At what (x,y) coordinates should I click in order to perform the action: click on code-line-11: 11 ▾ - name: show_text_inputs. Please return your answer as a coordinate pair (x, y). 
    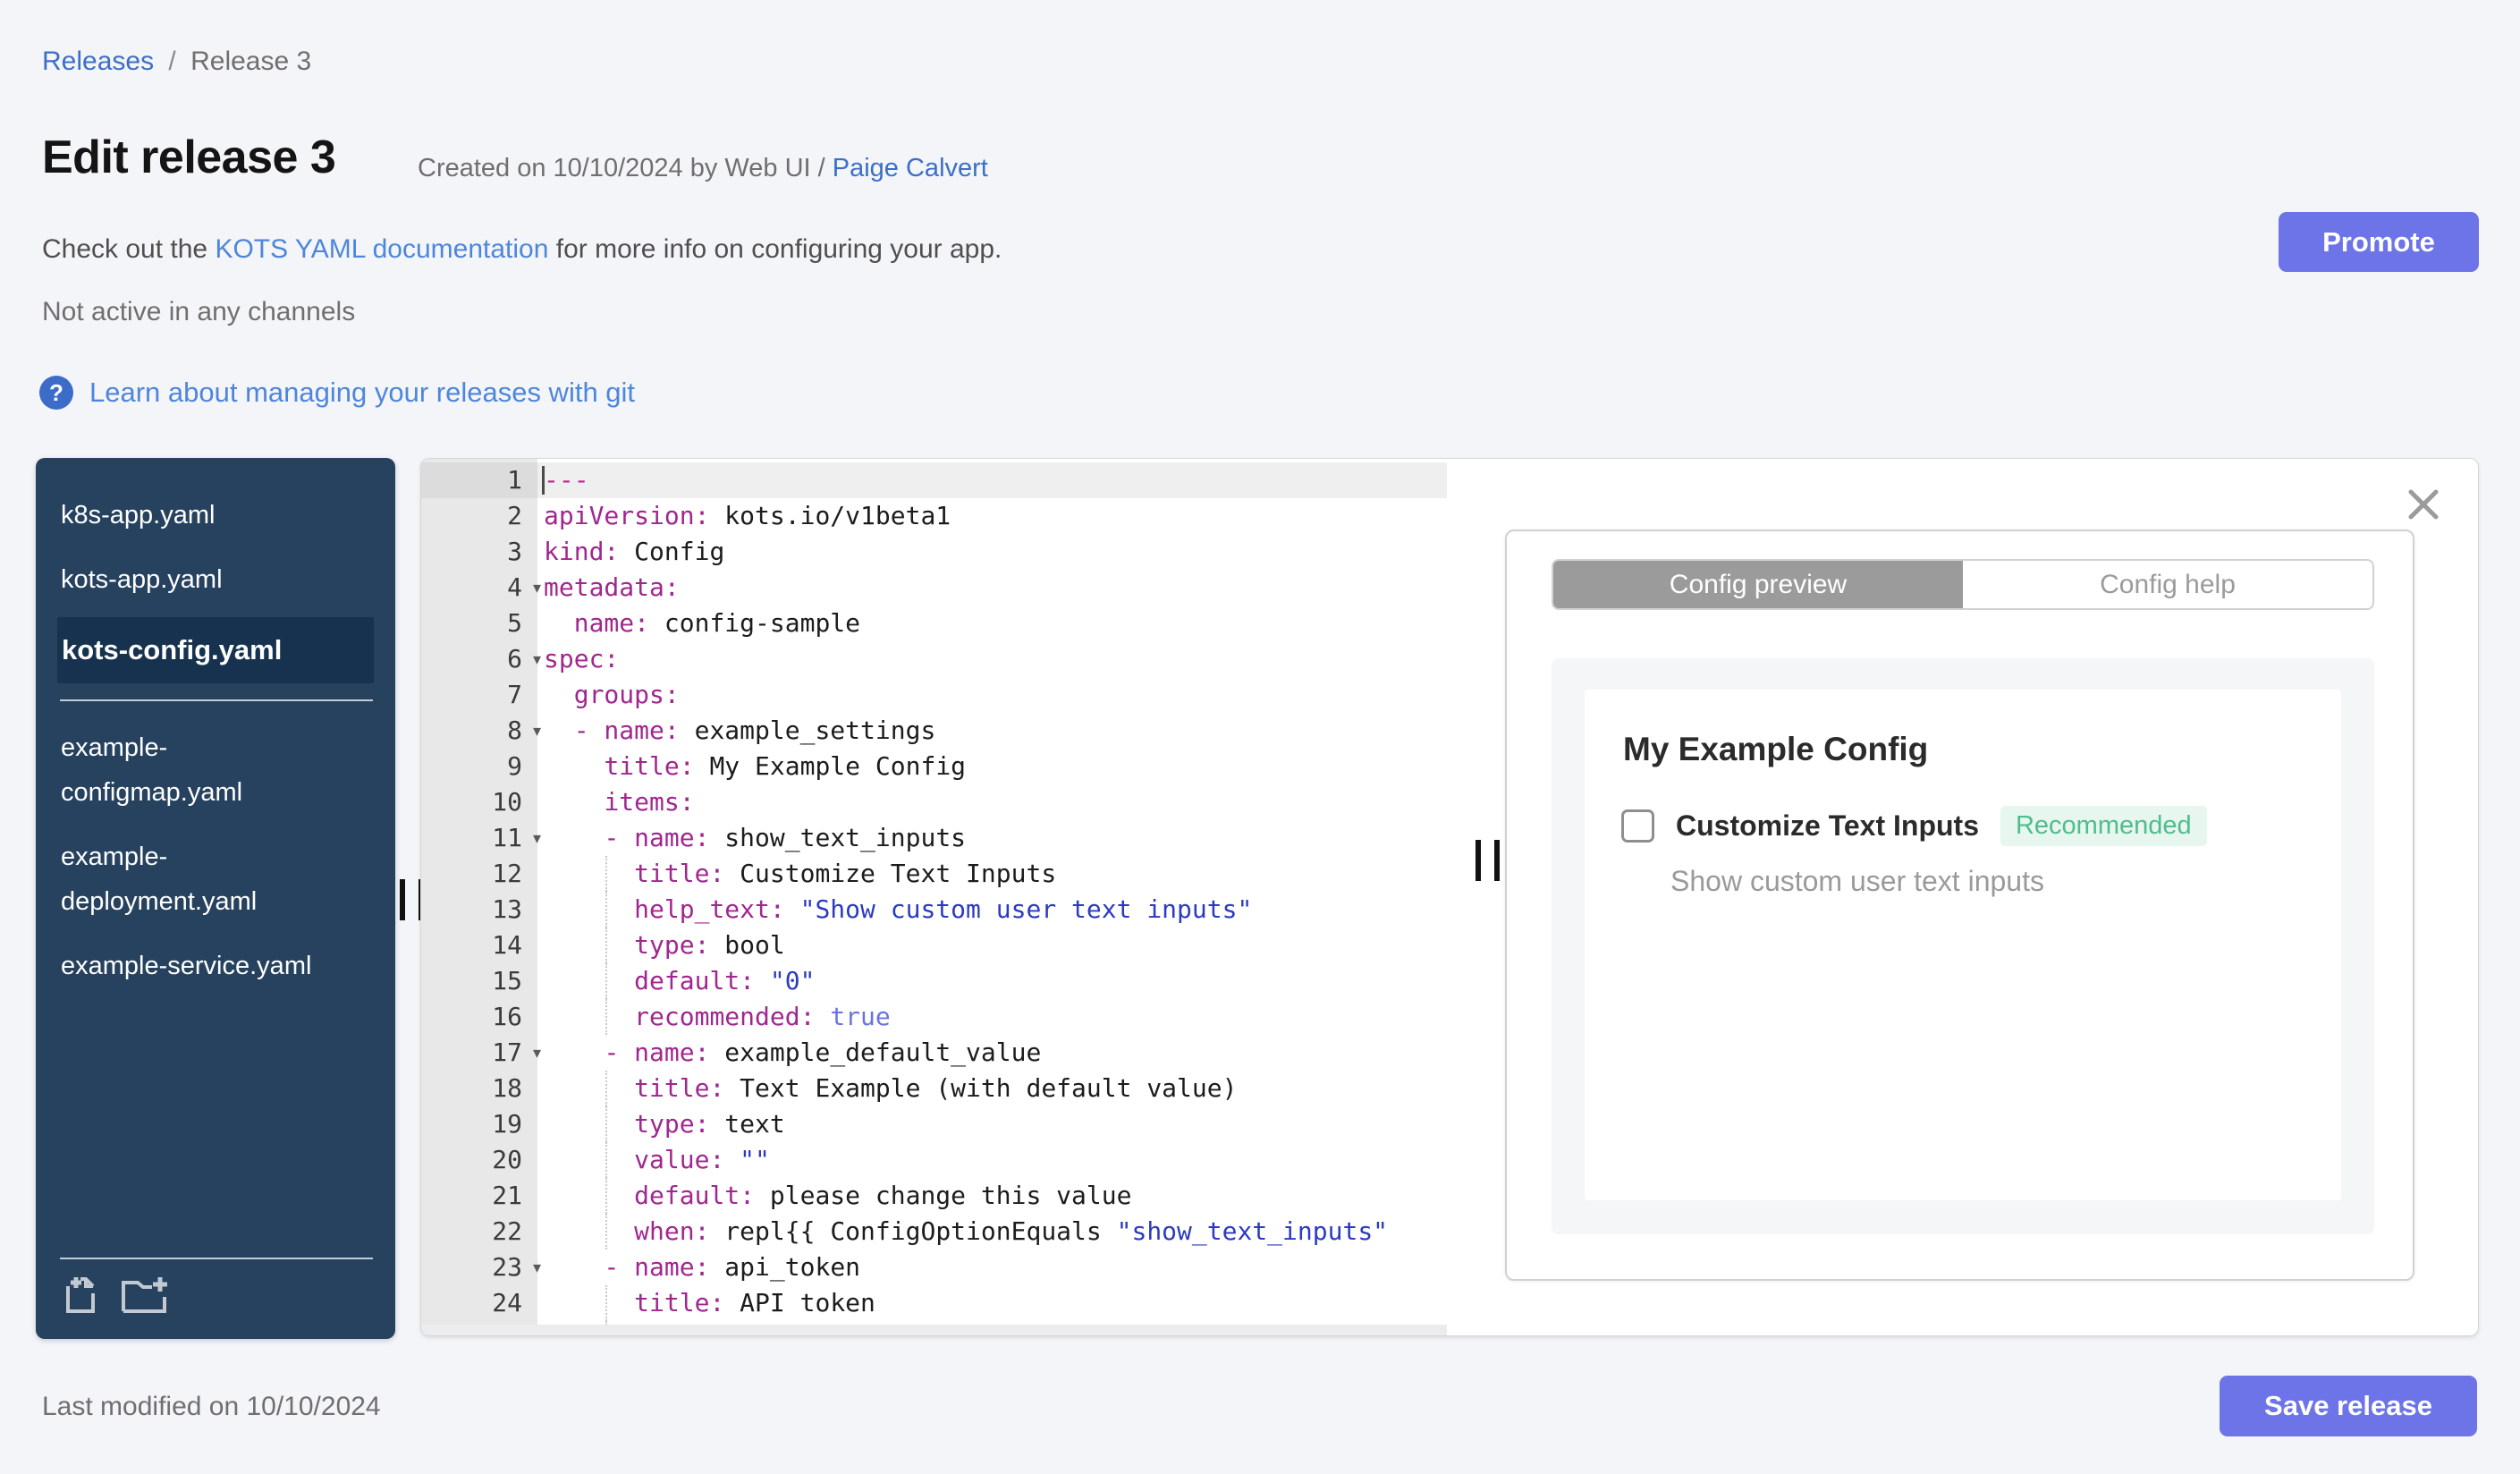
    Looking at the image, I should click on (934, 838).